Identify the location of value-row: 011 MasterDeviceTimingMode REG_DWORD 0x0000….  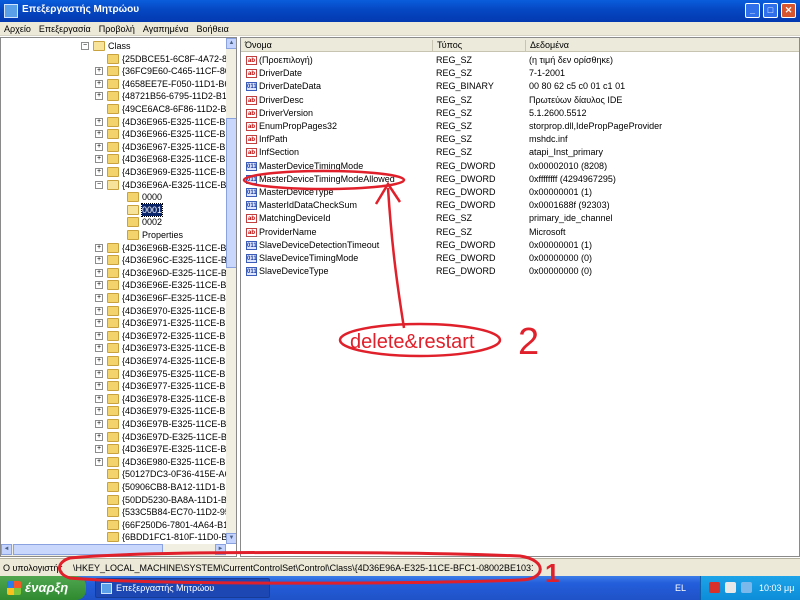
(520, 166).